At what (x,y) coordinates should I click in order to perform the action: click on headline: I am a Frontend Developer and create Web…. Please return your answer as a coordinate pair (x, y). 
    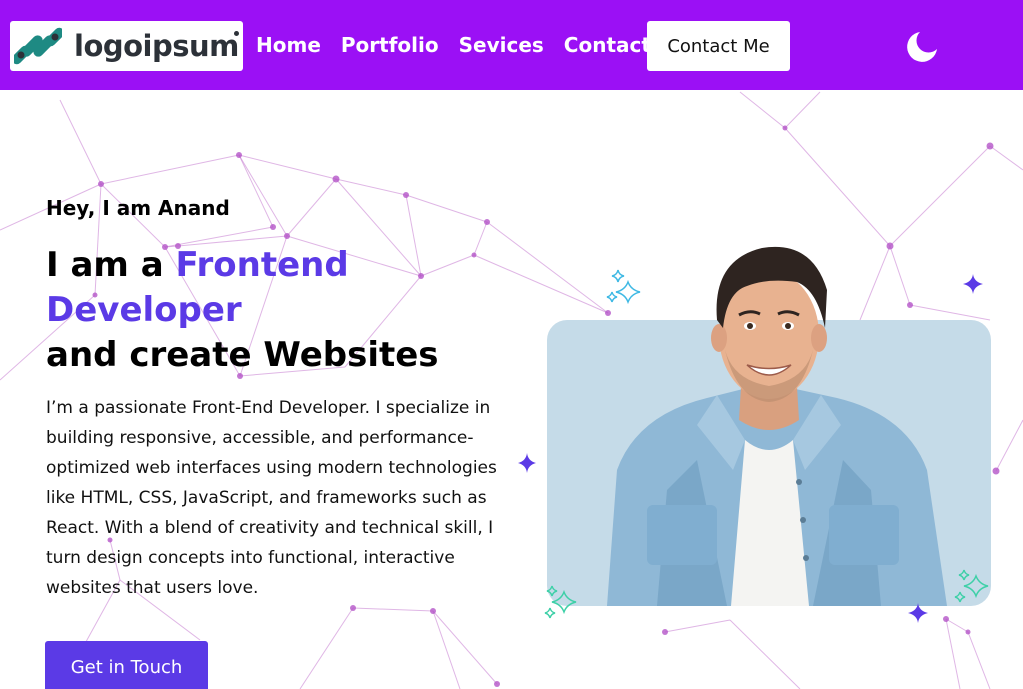
    Looking at the image, I should click on (286, 310).